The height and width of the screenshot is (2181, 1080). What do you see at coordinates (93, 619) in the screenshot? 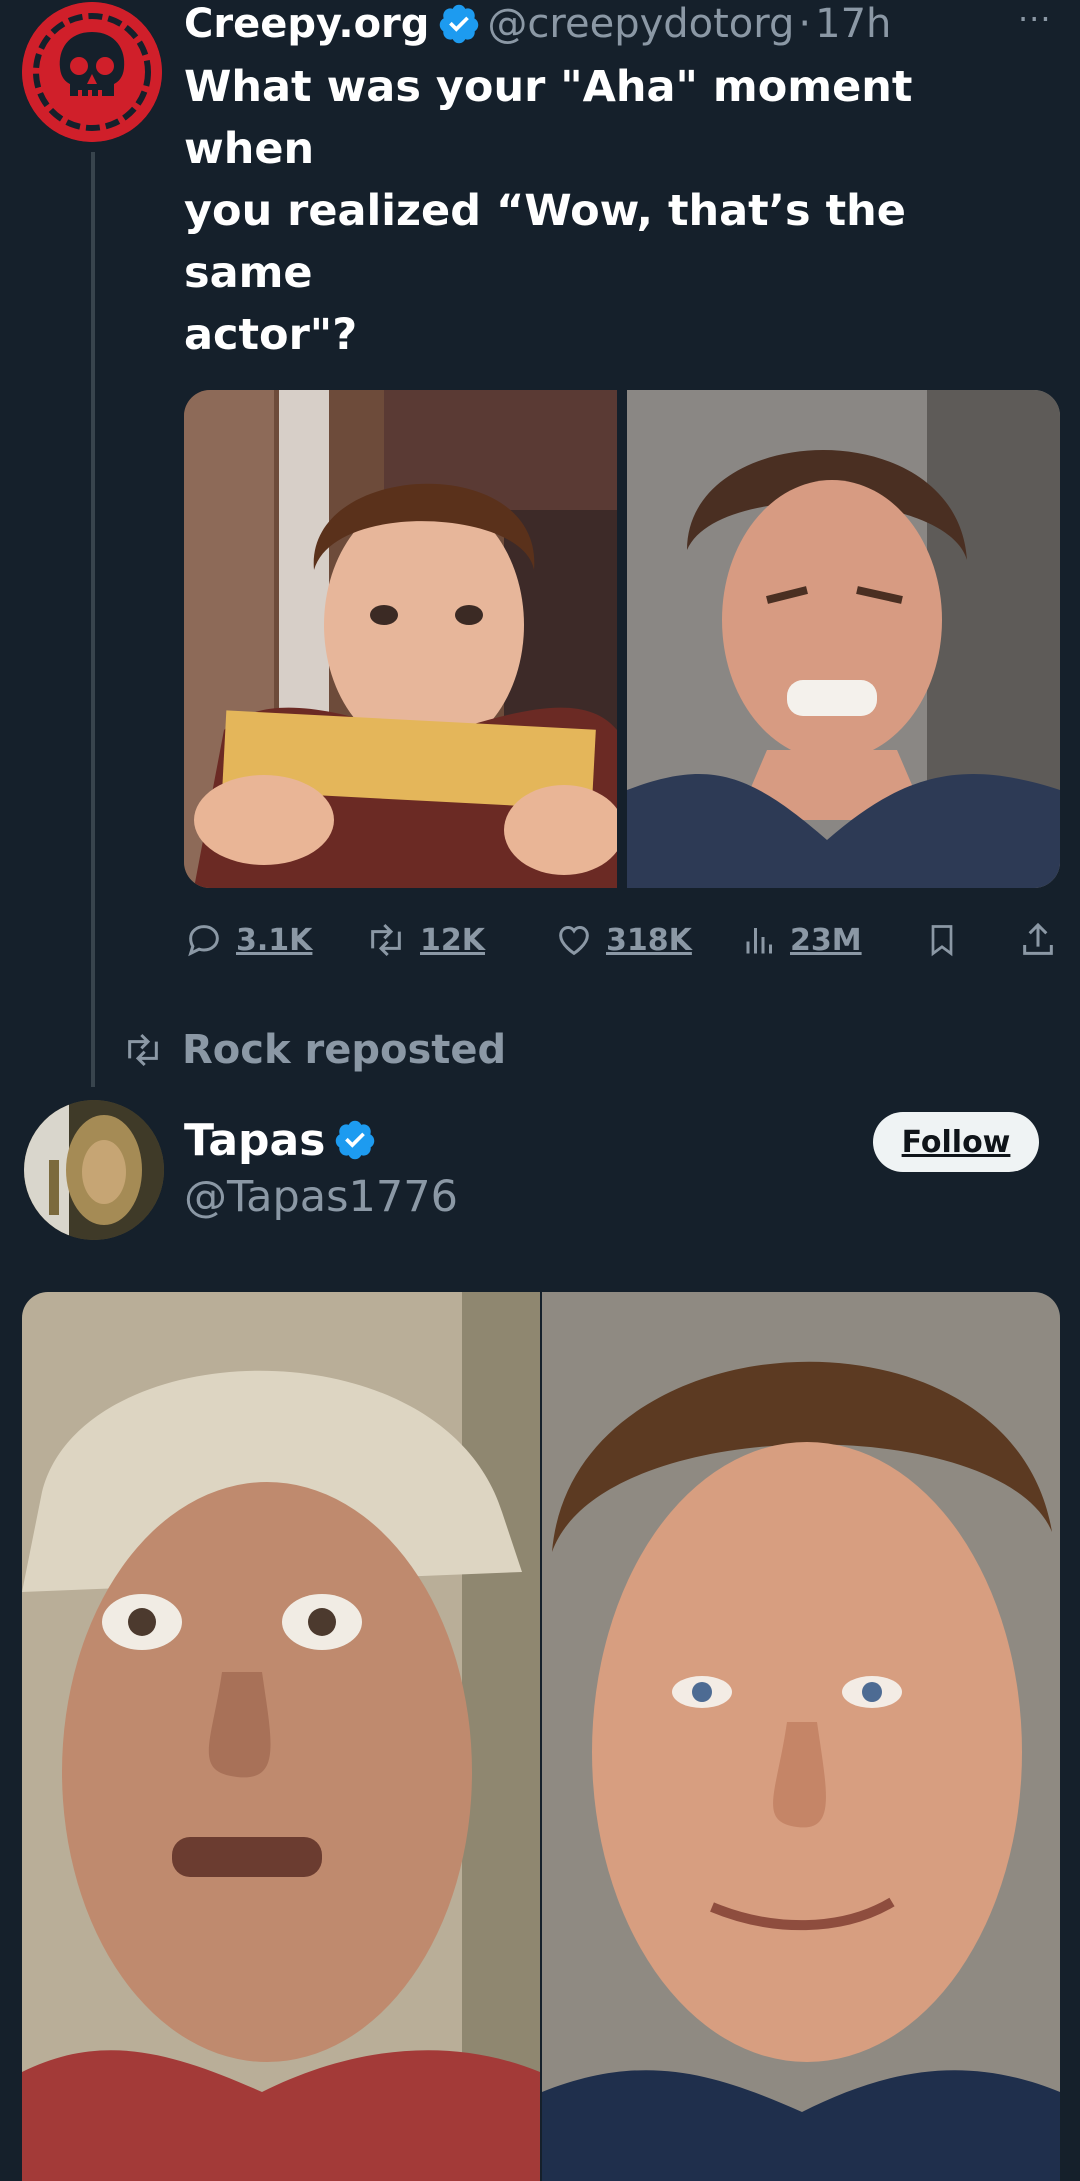
I see `thread-connector-line` at bounding box center [93, 619].